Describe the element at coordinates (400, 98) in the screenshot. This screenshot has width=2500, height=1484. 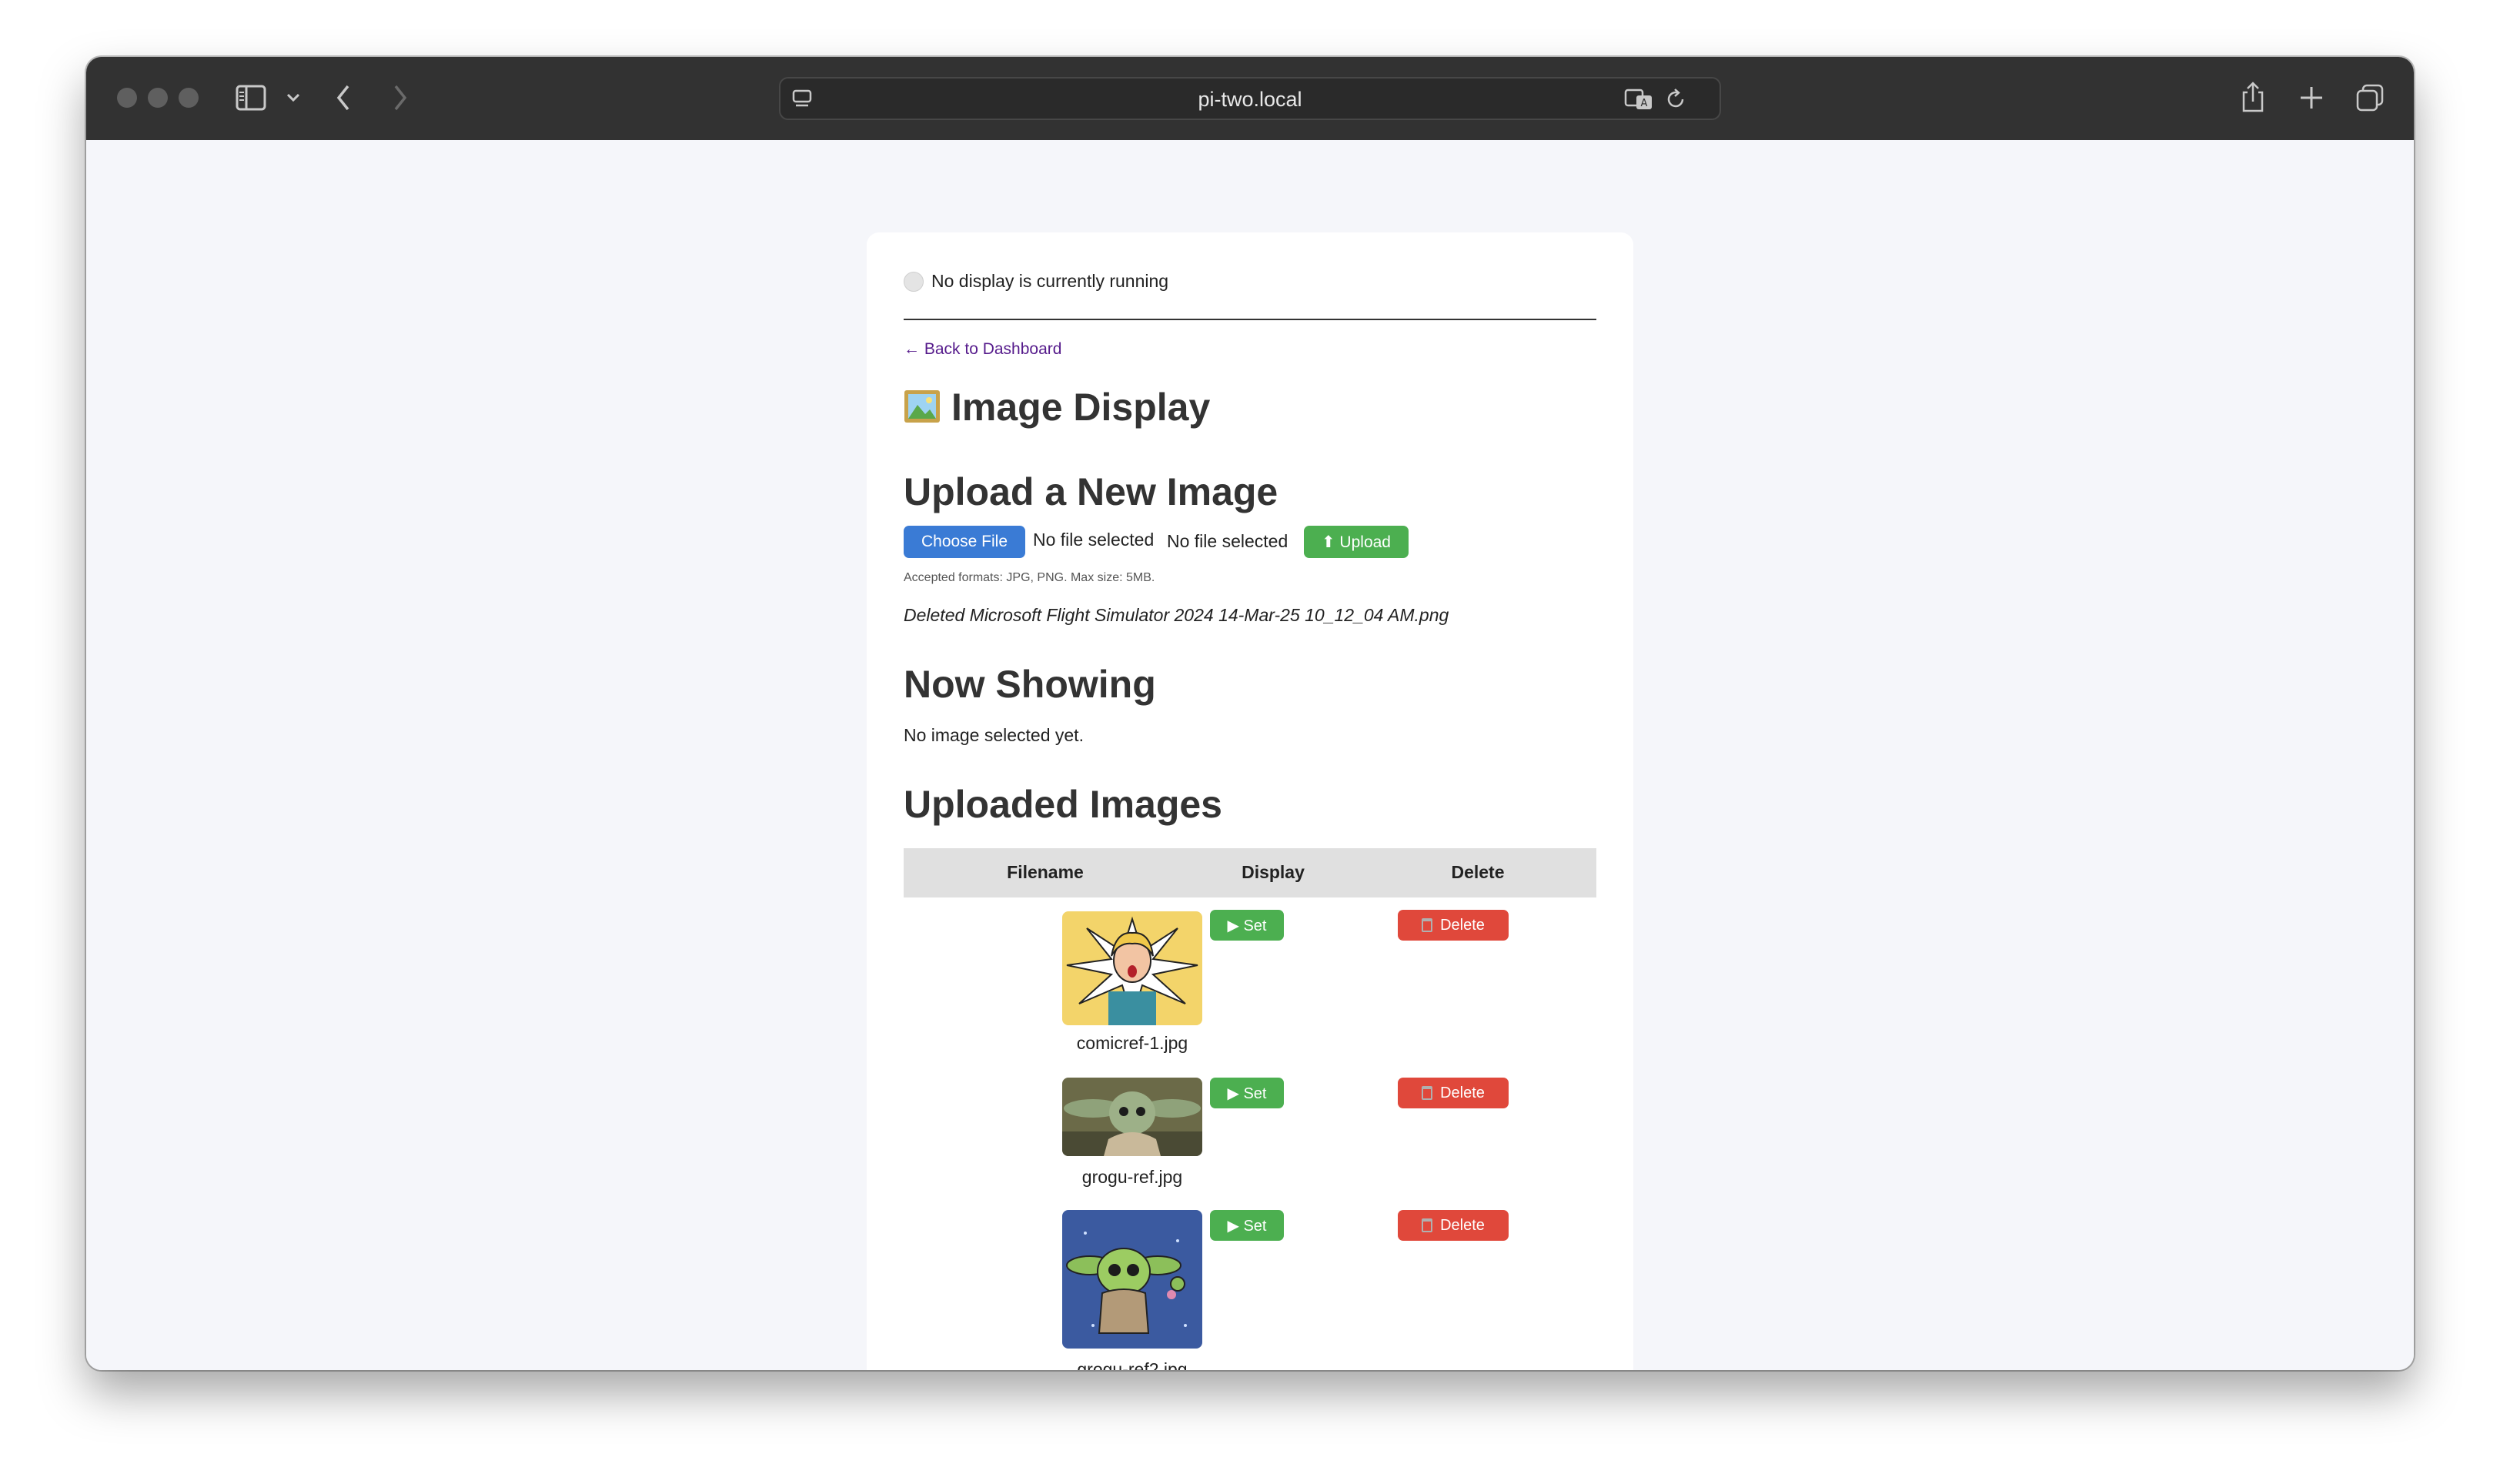
I see `forward-icon` at that location.